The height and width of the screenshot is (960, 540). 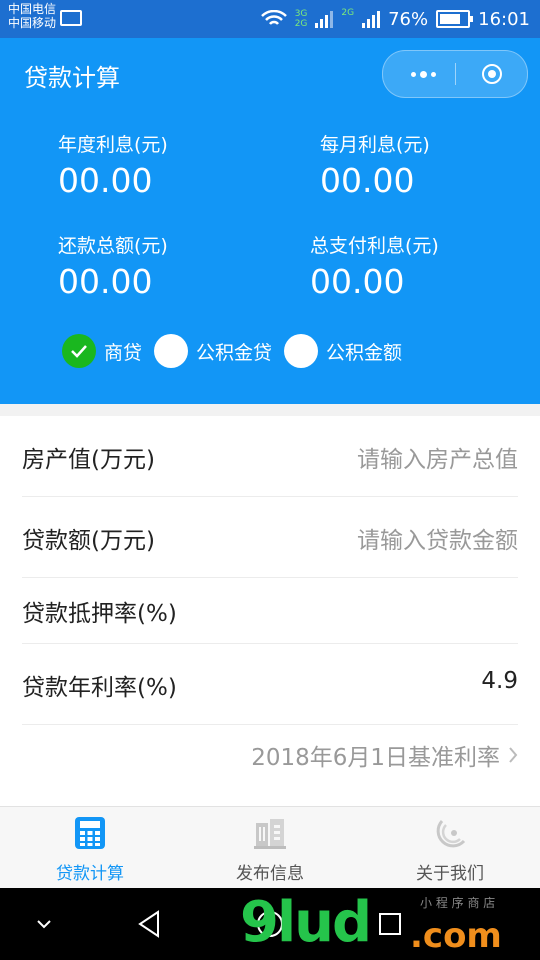 I want to click on check-icon, so click(x=79, y=351).